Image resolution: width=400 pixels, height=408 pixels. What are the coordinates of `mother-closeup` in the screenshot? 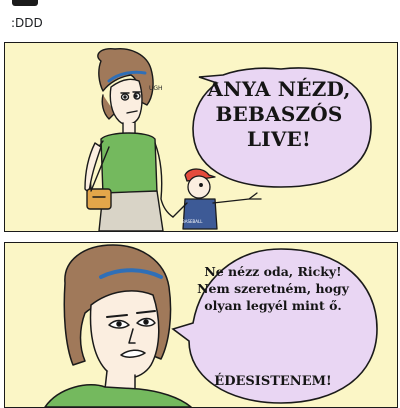 It's located at (118, 325).